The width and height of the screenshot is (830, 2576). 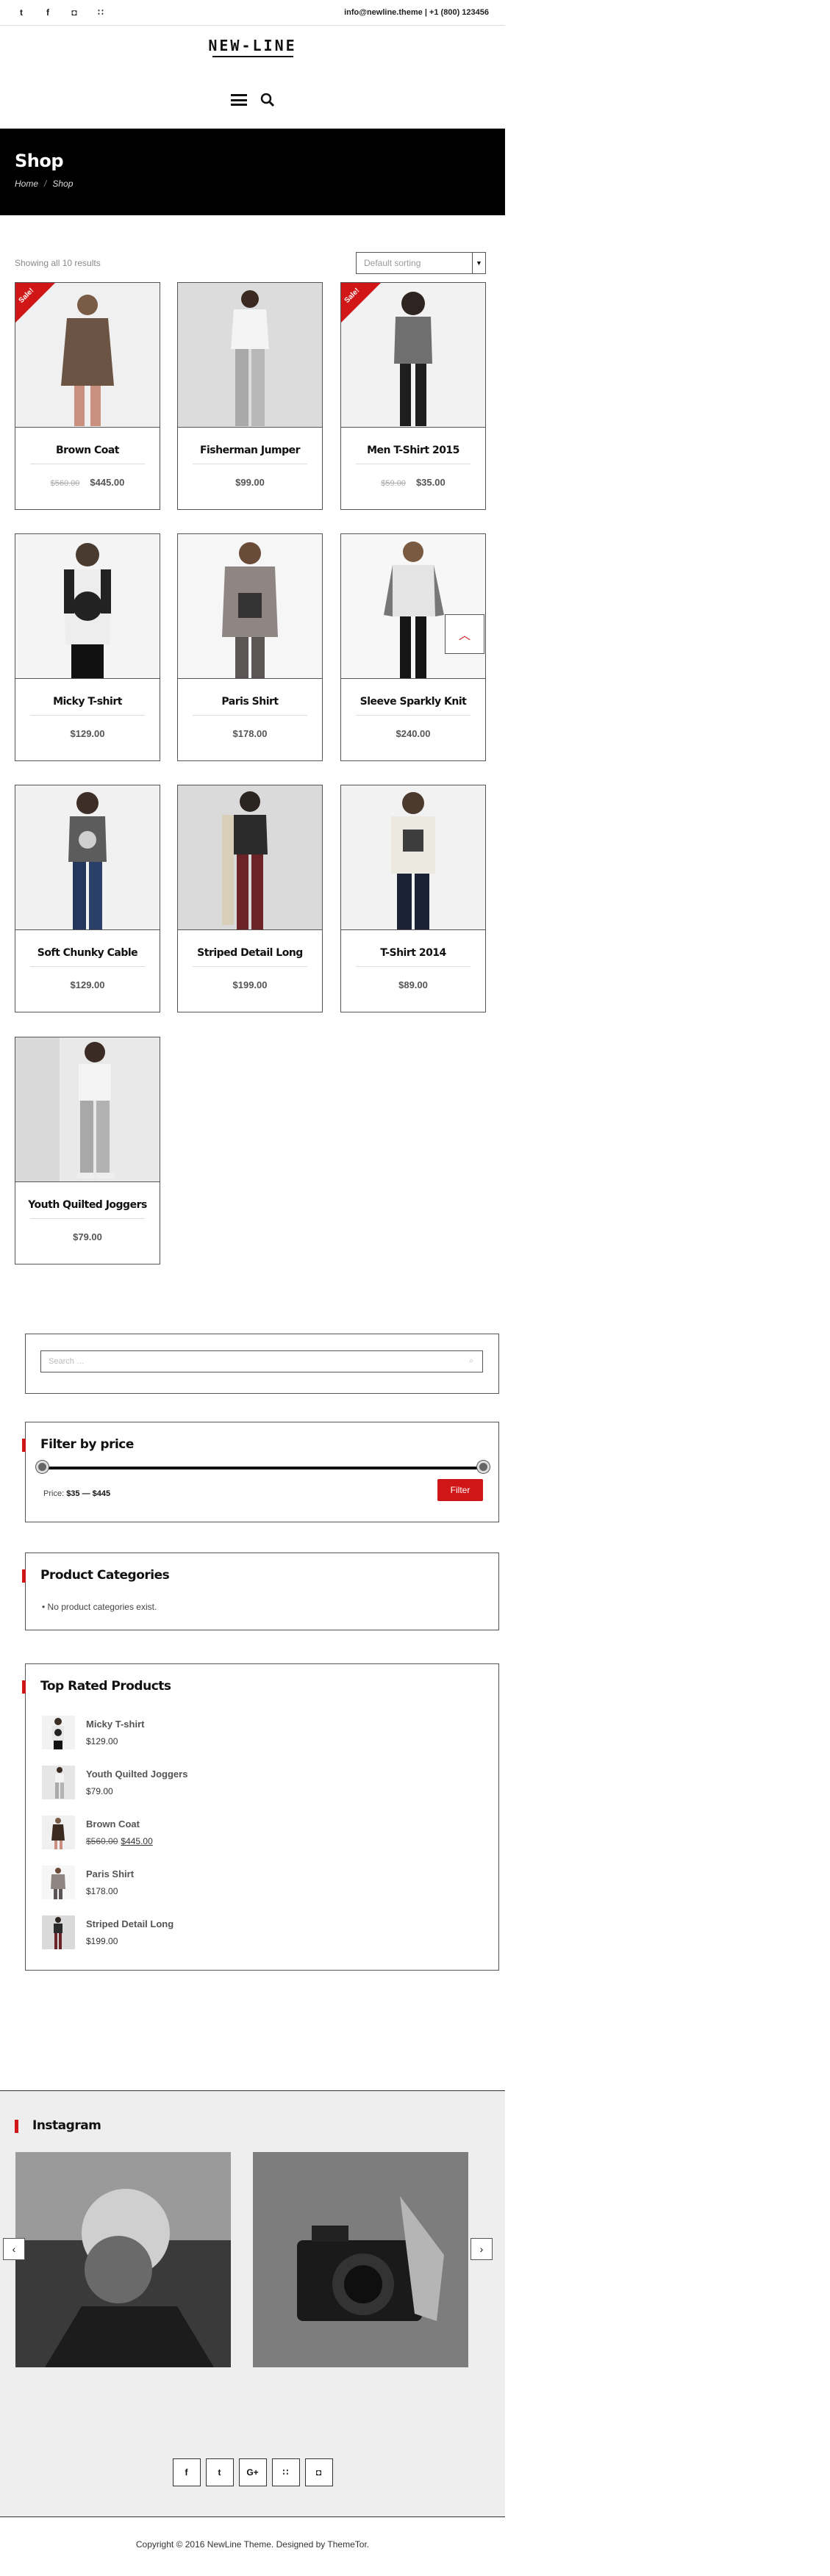 I want to click on product-name: T-Shirt 2014, so click(x=413, y=953).